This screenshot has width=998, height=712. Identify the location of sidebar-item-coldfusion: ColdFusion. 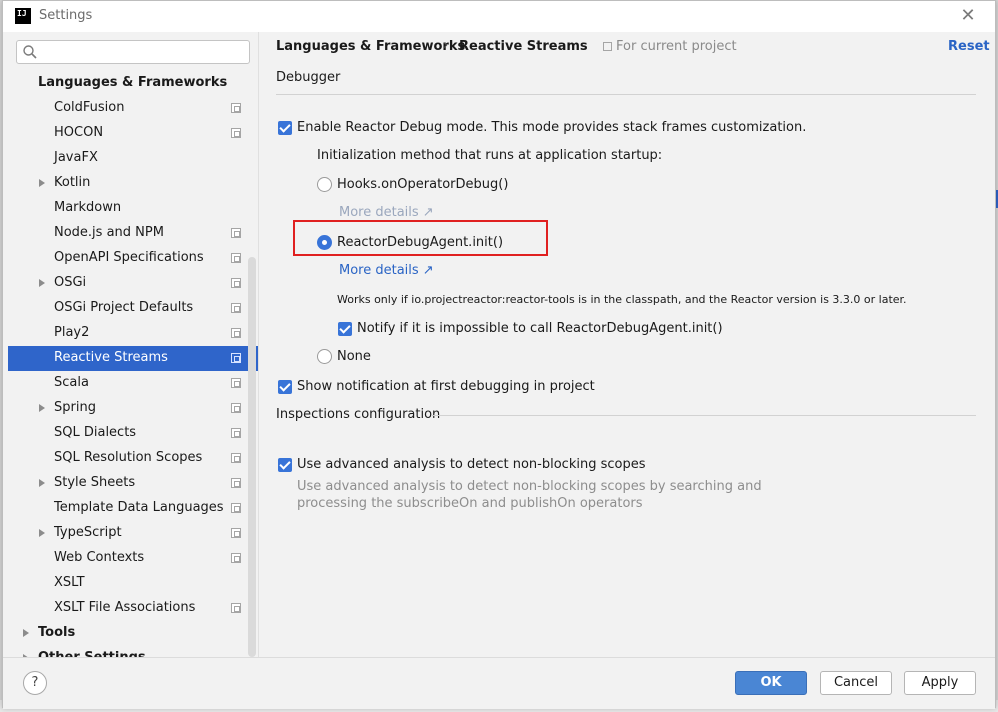
(133, 108).